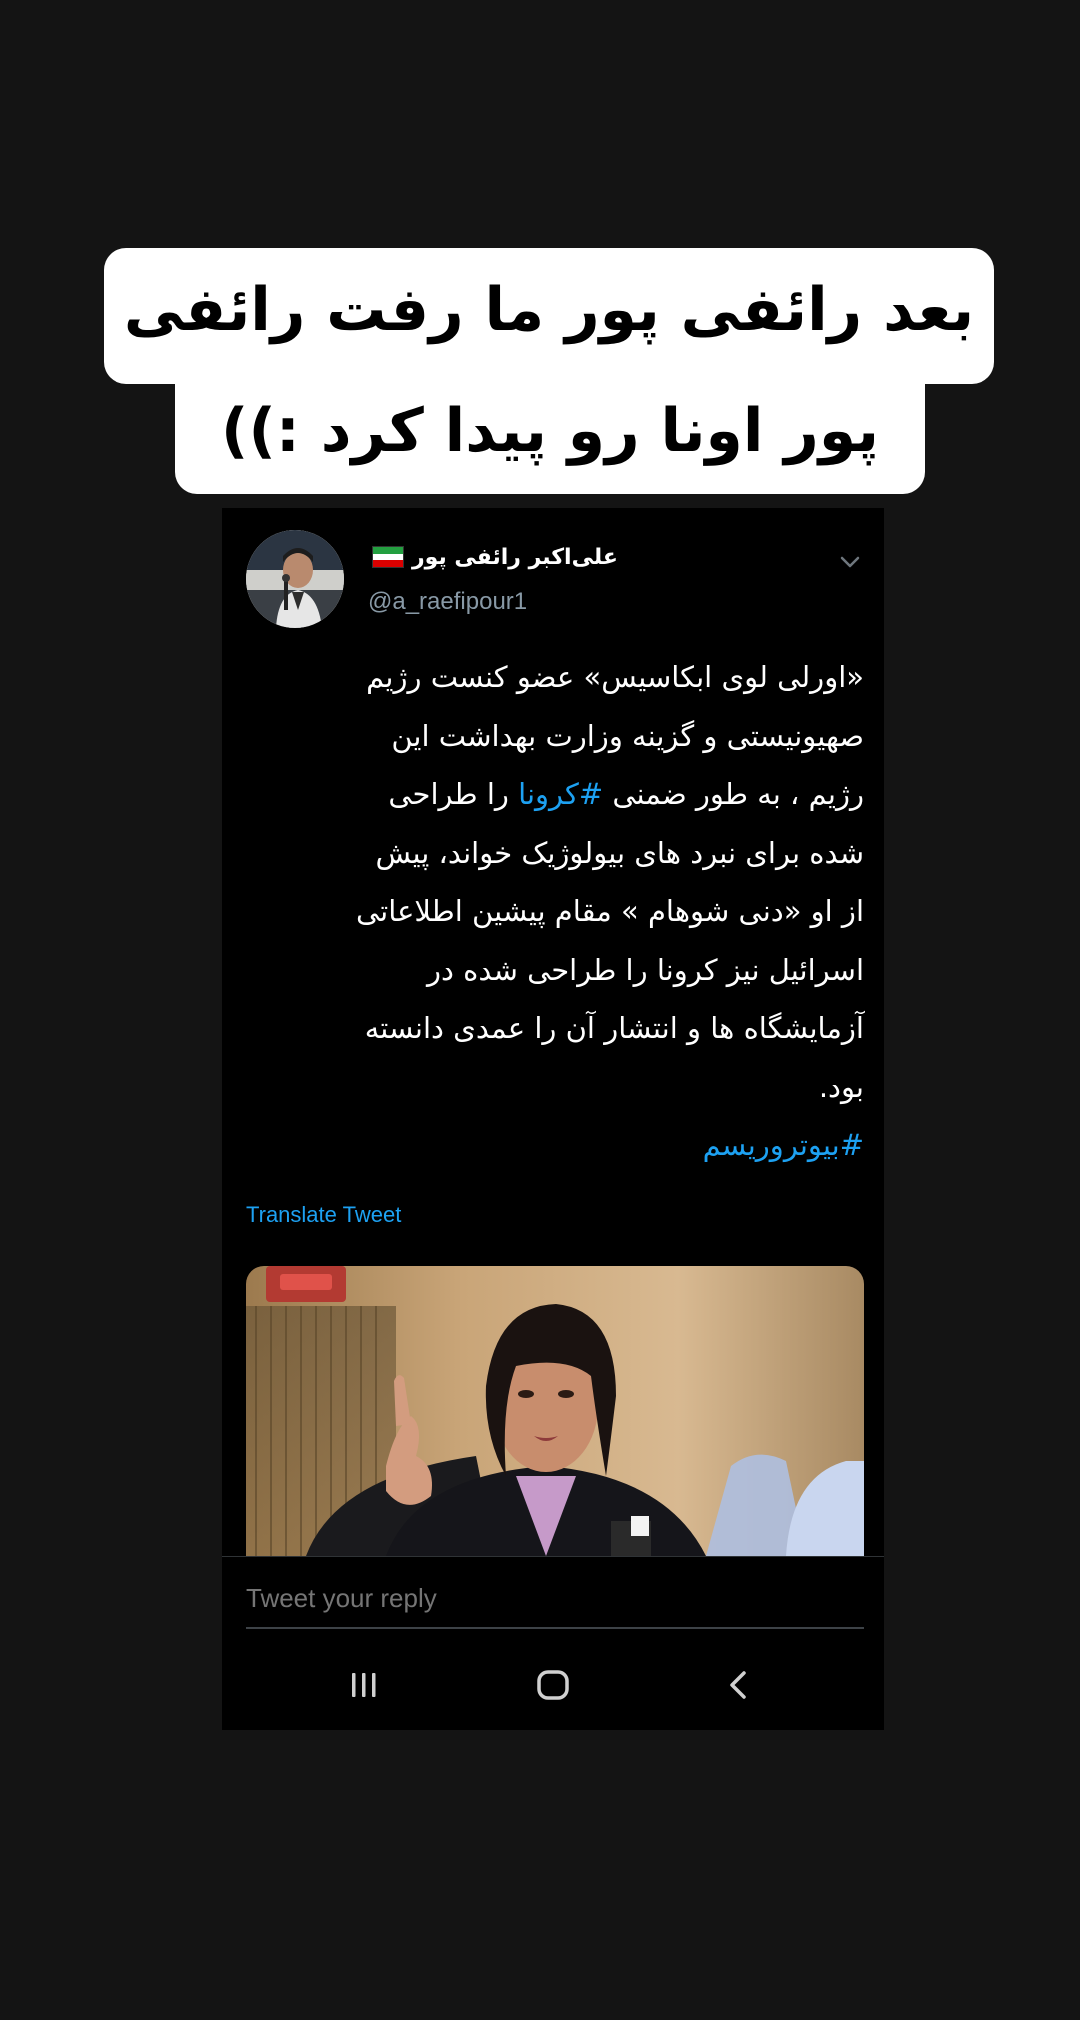 This screenshot has height=2020, width=1080. What do you see at coordinates (555, 1145) in the screenshot?
I see `hashtag-link: #بیوتروریسم` at bounding box center [555, 1145].